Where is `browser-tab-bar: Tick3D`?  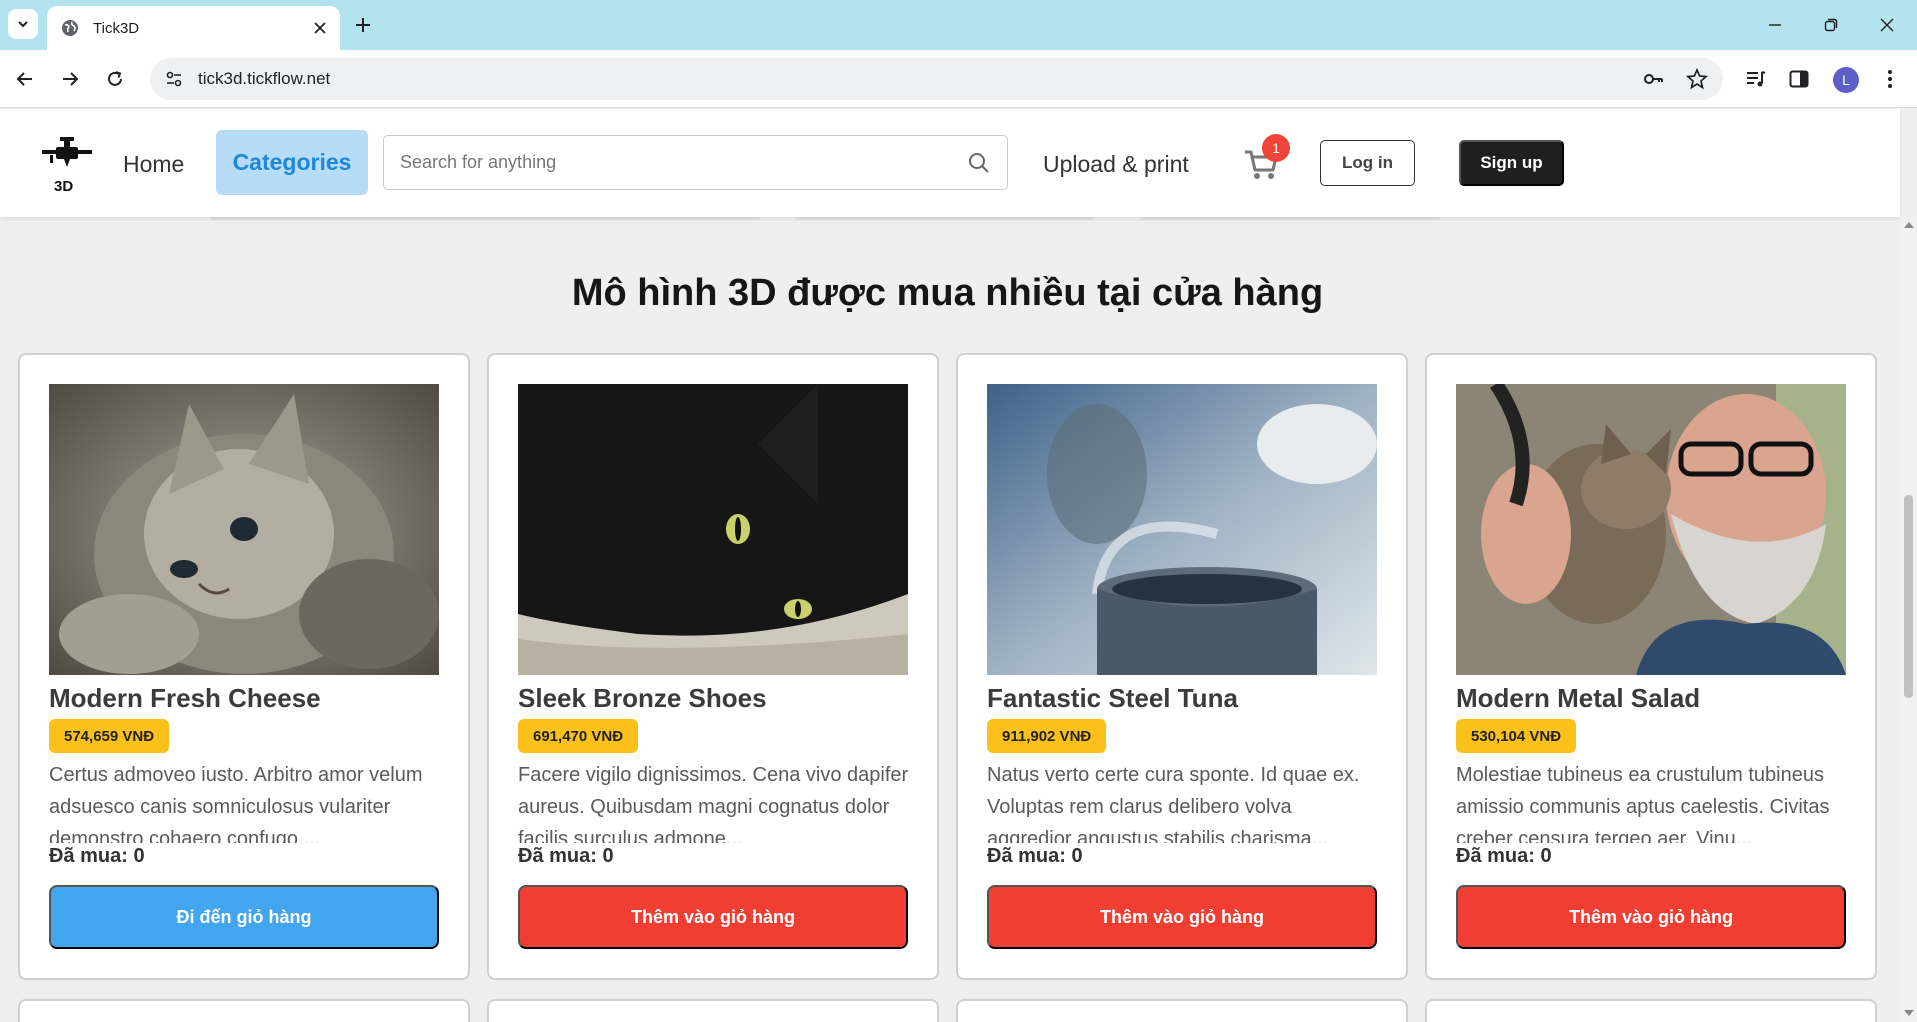
browser-tab-bar: Tick3D is located at coordinates (958, 25).